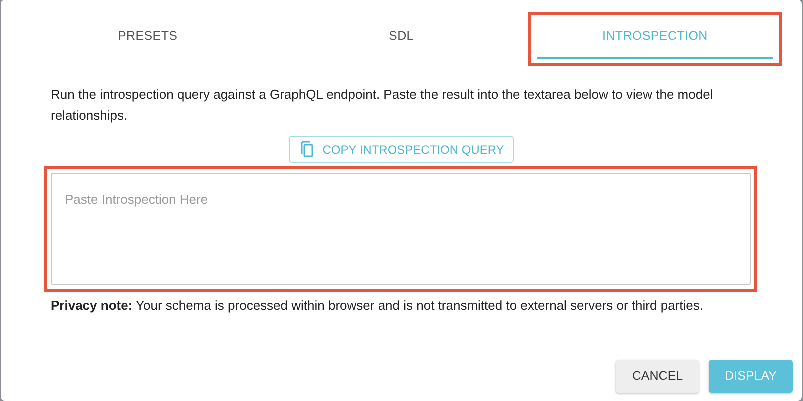 This screenshot has width=803, height=401. I want to click on tab: SDL, so click(402, 37).